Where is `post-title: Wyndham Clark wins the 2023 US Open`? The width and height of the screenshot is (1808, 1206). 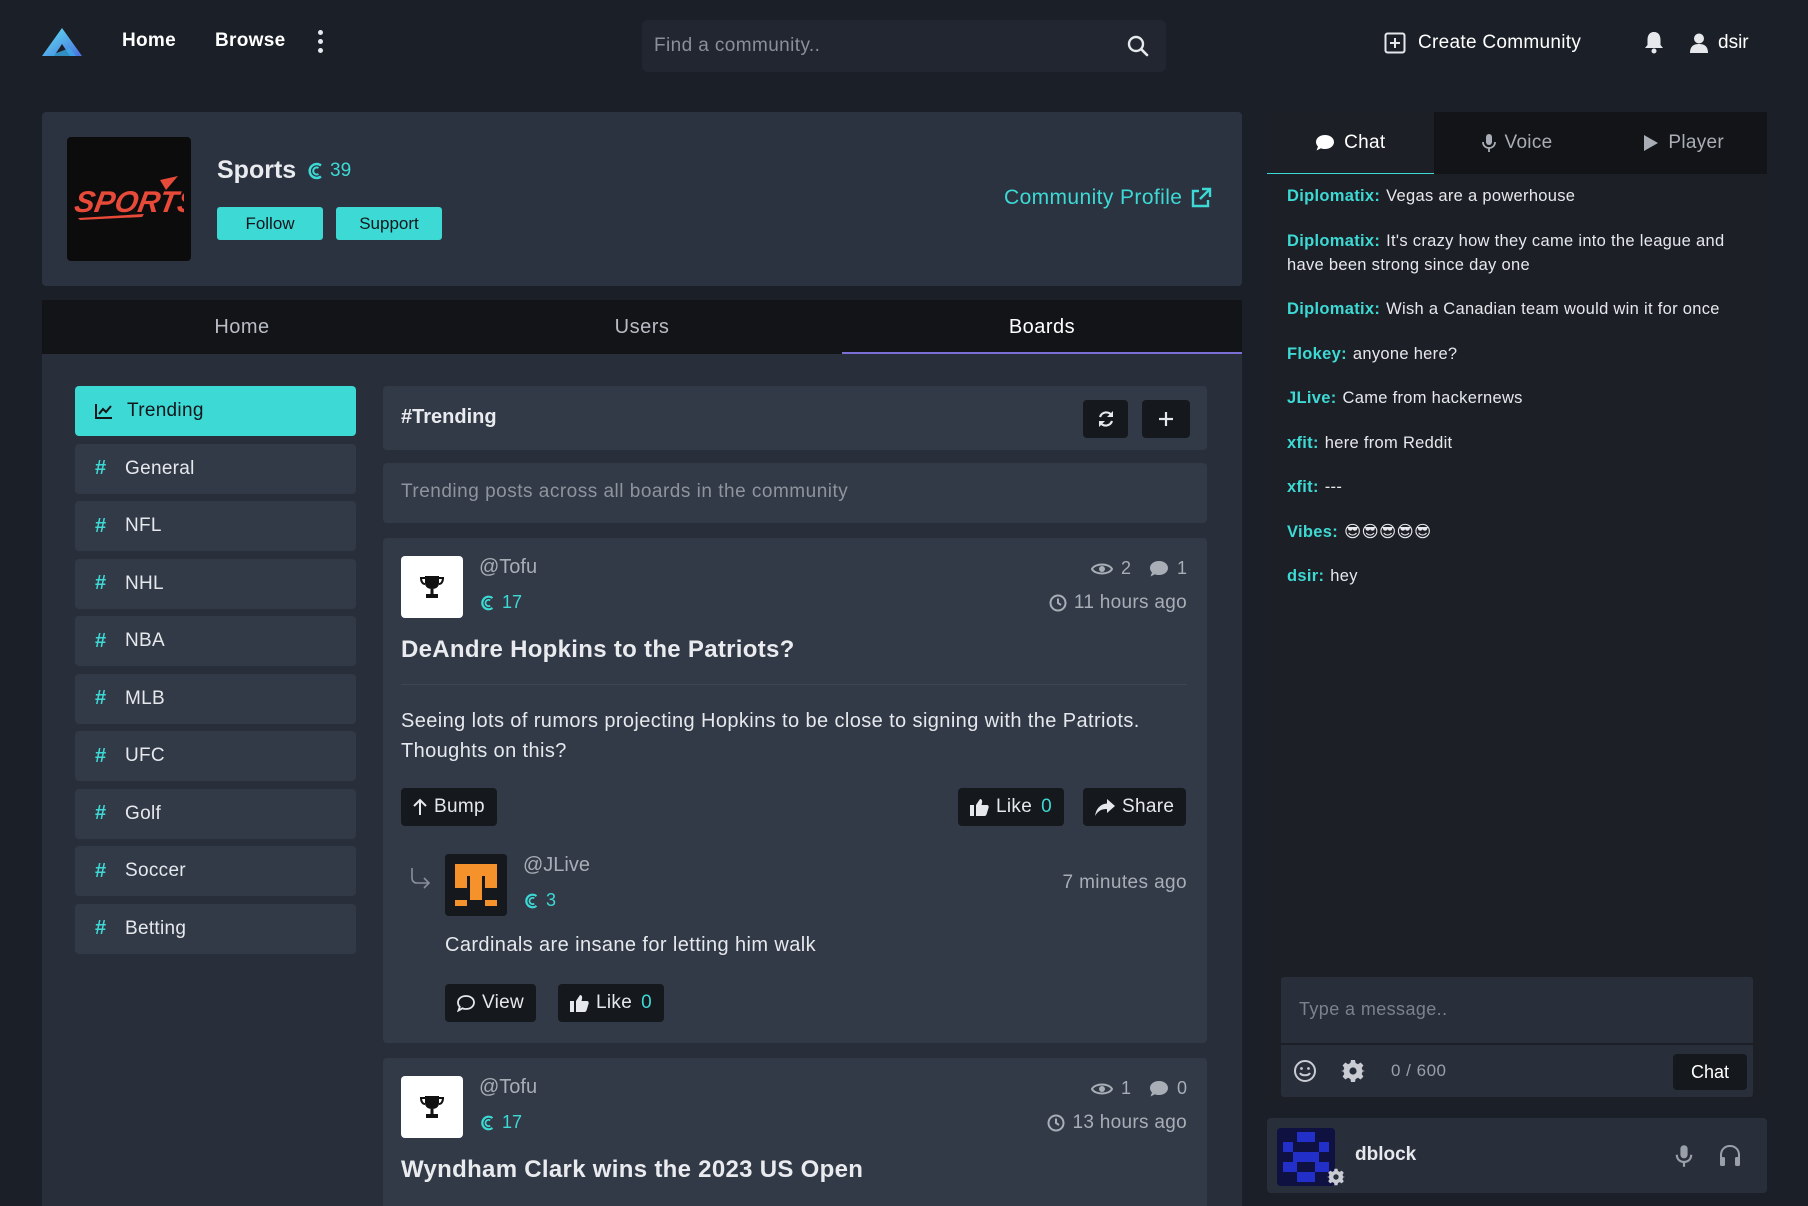
post-title: Wyndham Clark wins the 2023 US Open is located at coordinates (632, 1170).